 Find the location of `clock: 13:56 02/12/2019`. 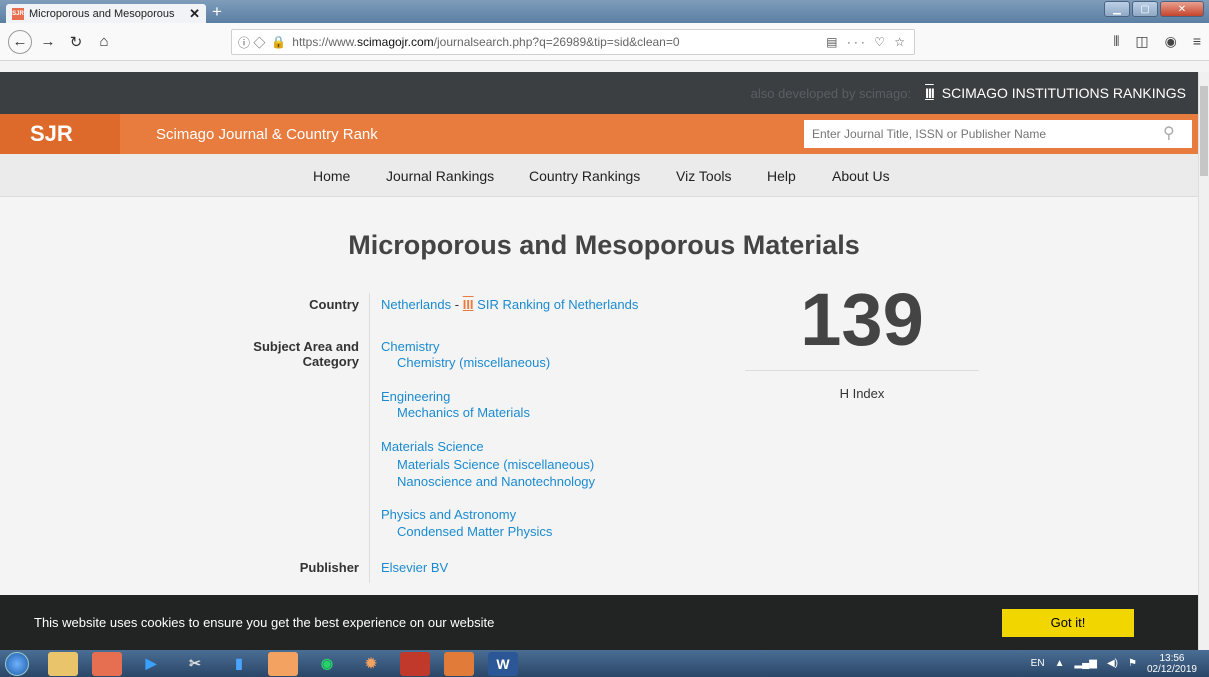

clock: 13:56 02/12/2019 is located at coordinates (1172, 664).